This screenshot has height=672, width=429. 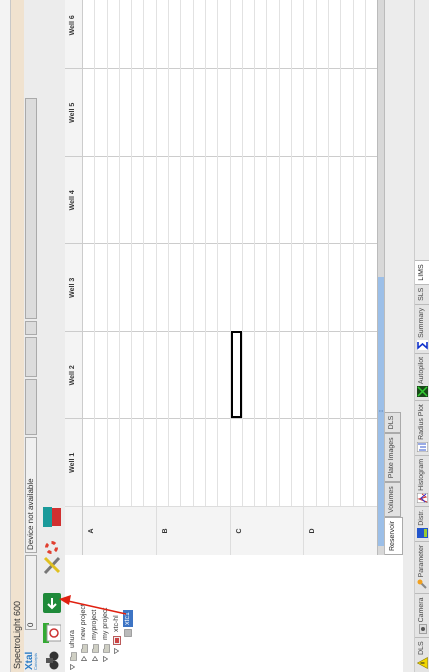 What do you see at coordinates (51, 517) in the screenshot?
I see `robot-icon` at bounding box center [51, 517].